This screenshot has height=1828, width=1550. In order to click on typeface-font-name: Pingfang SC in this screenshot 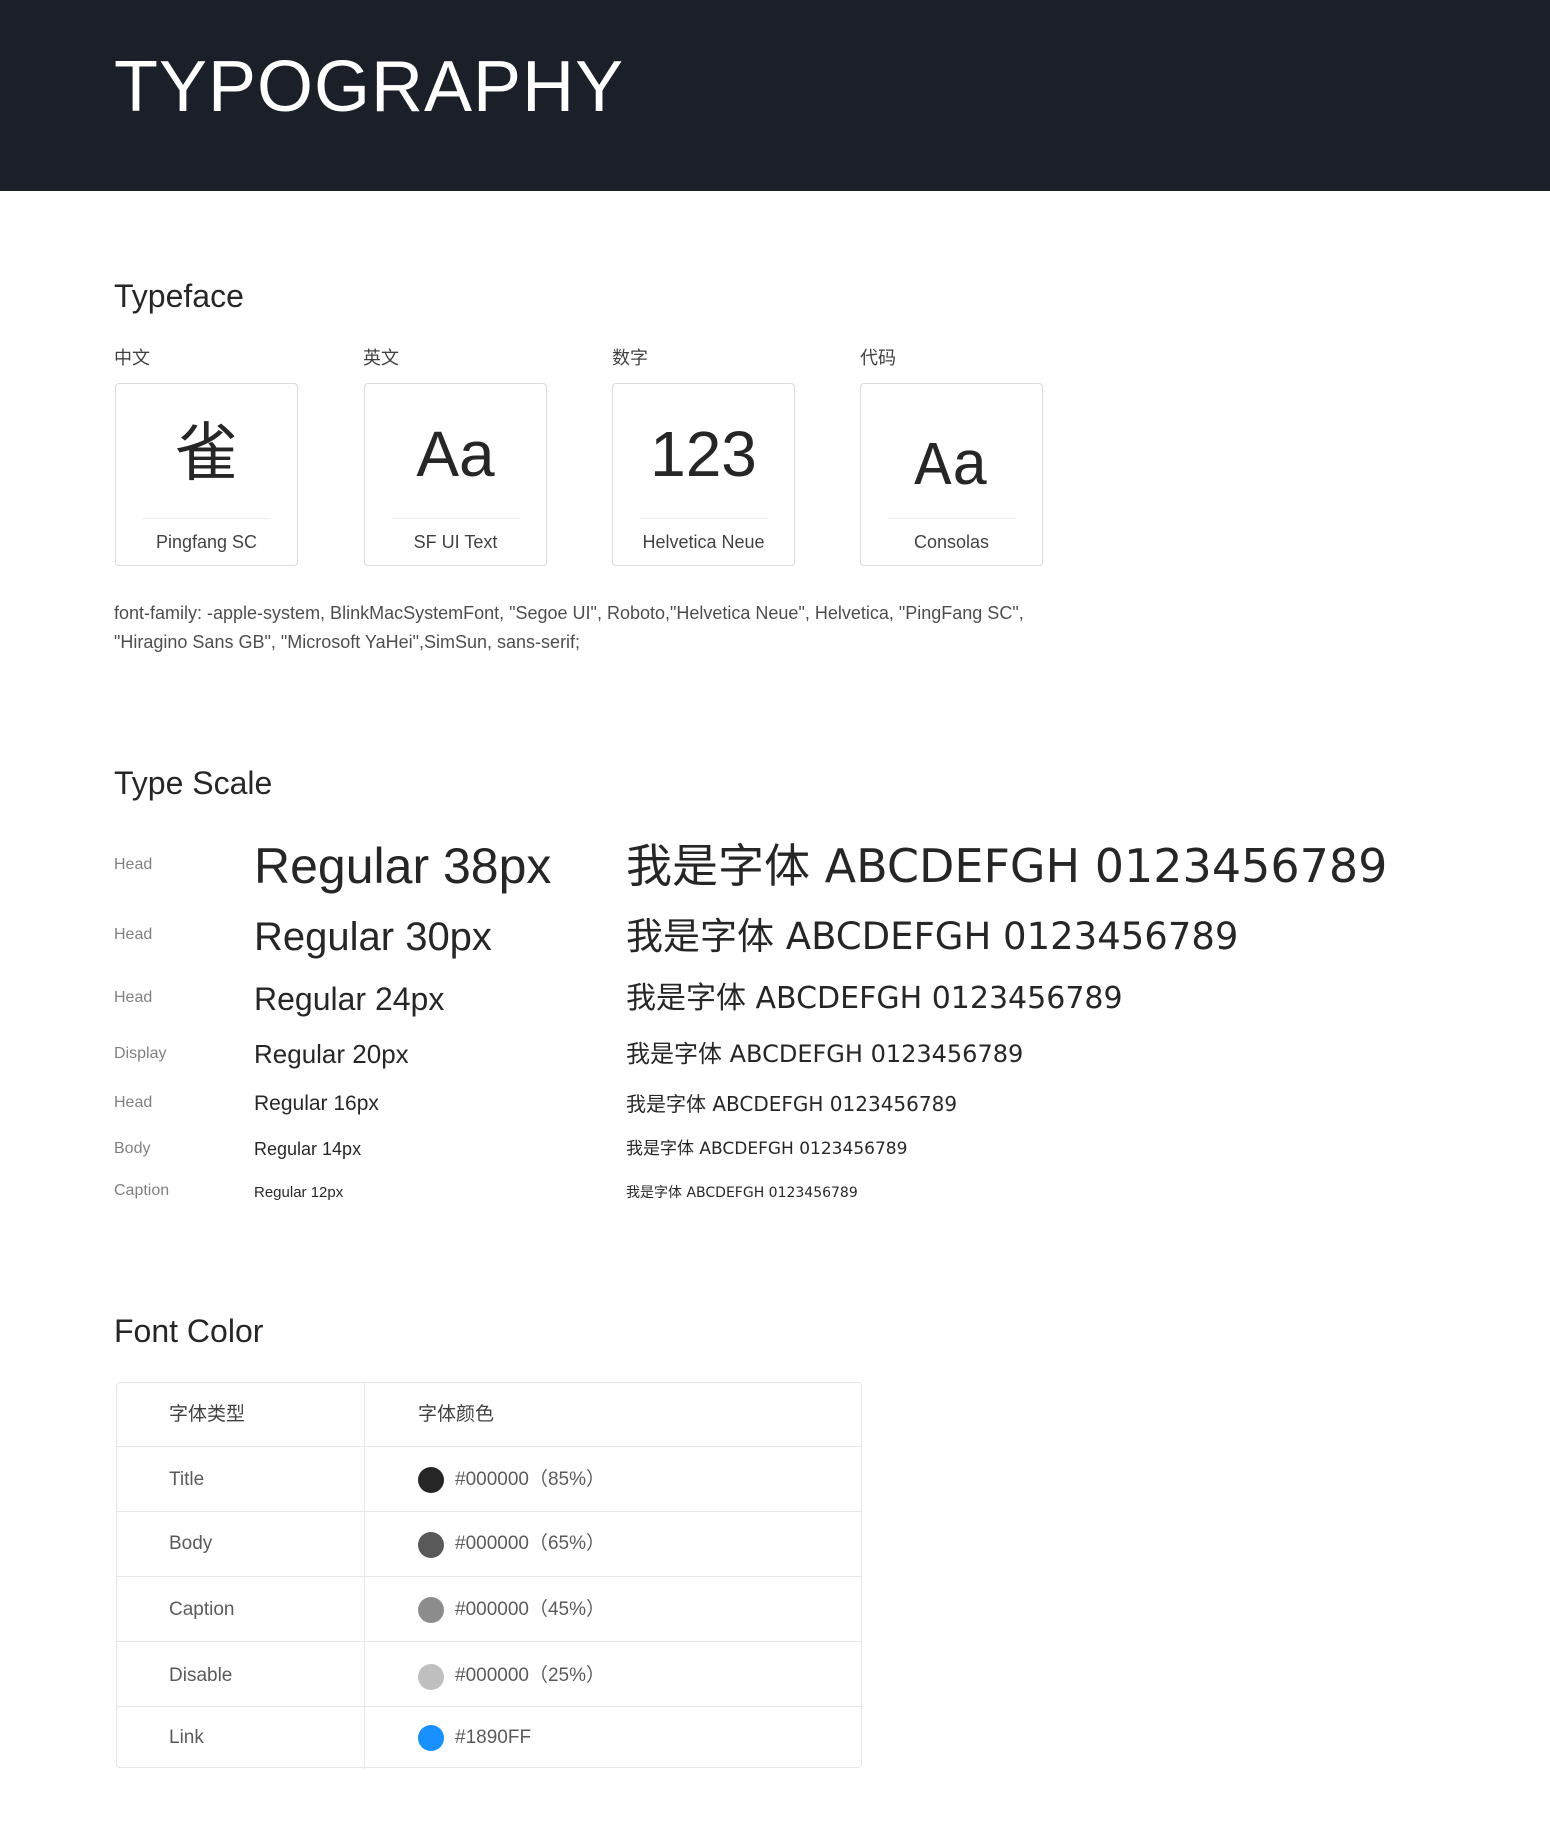, I will do `click(206, 542)`.